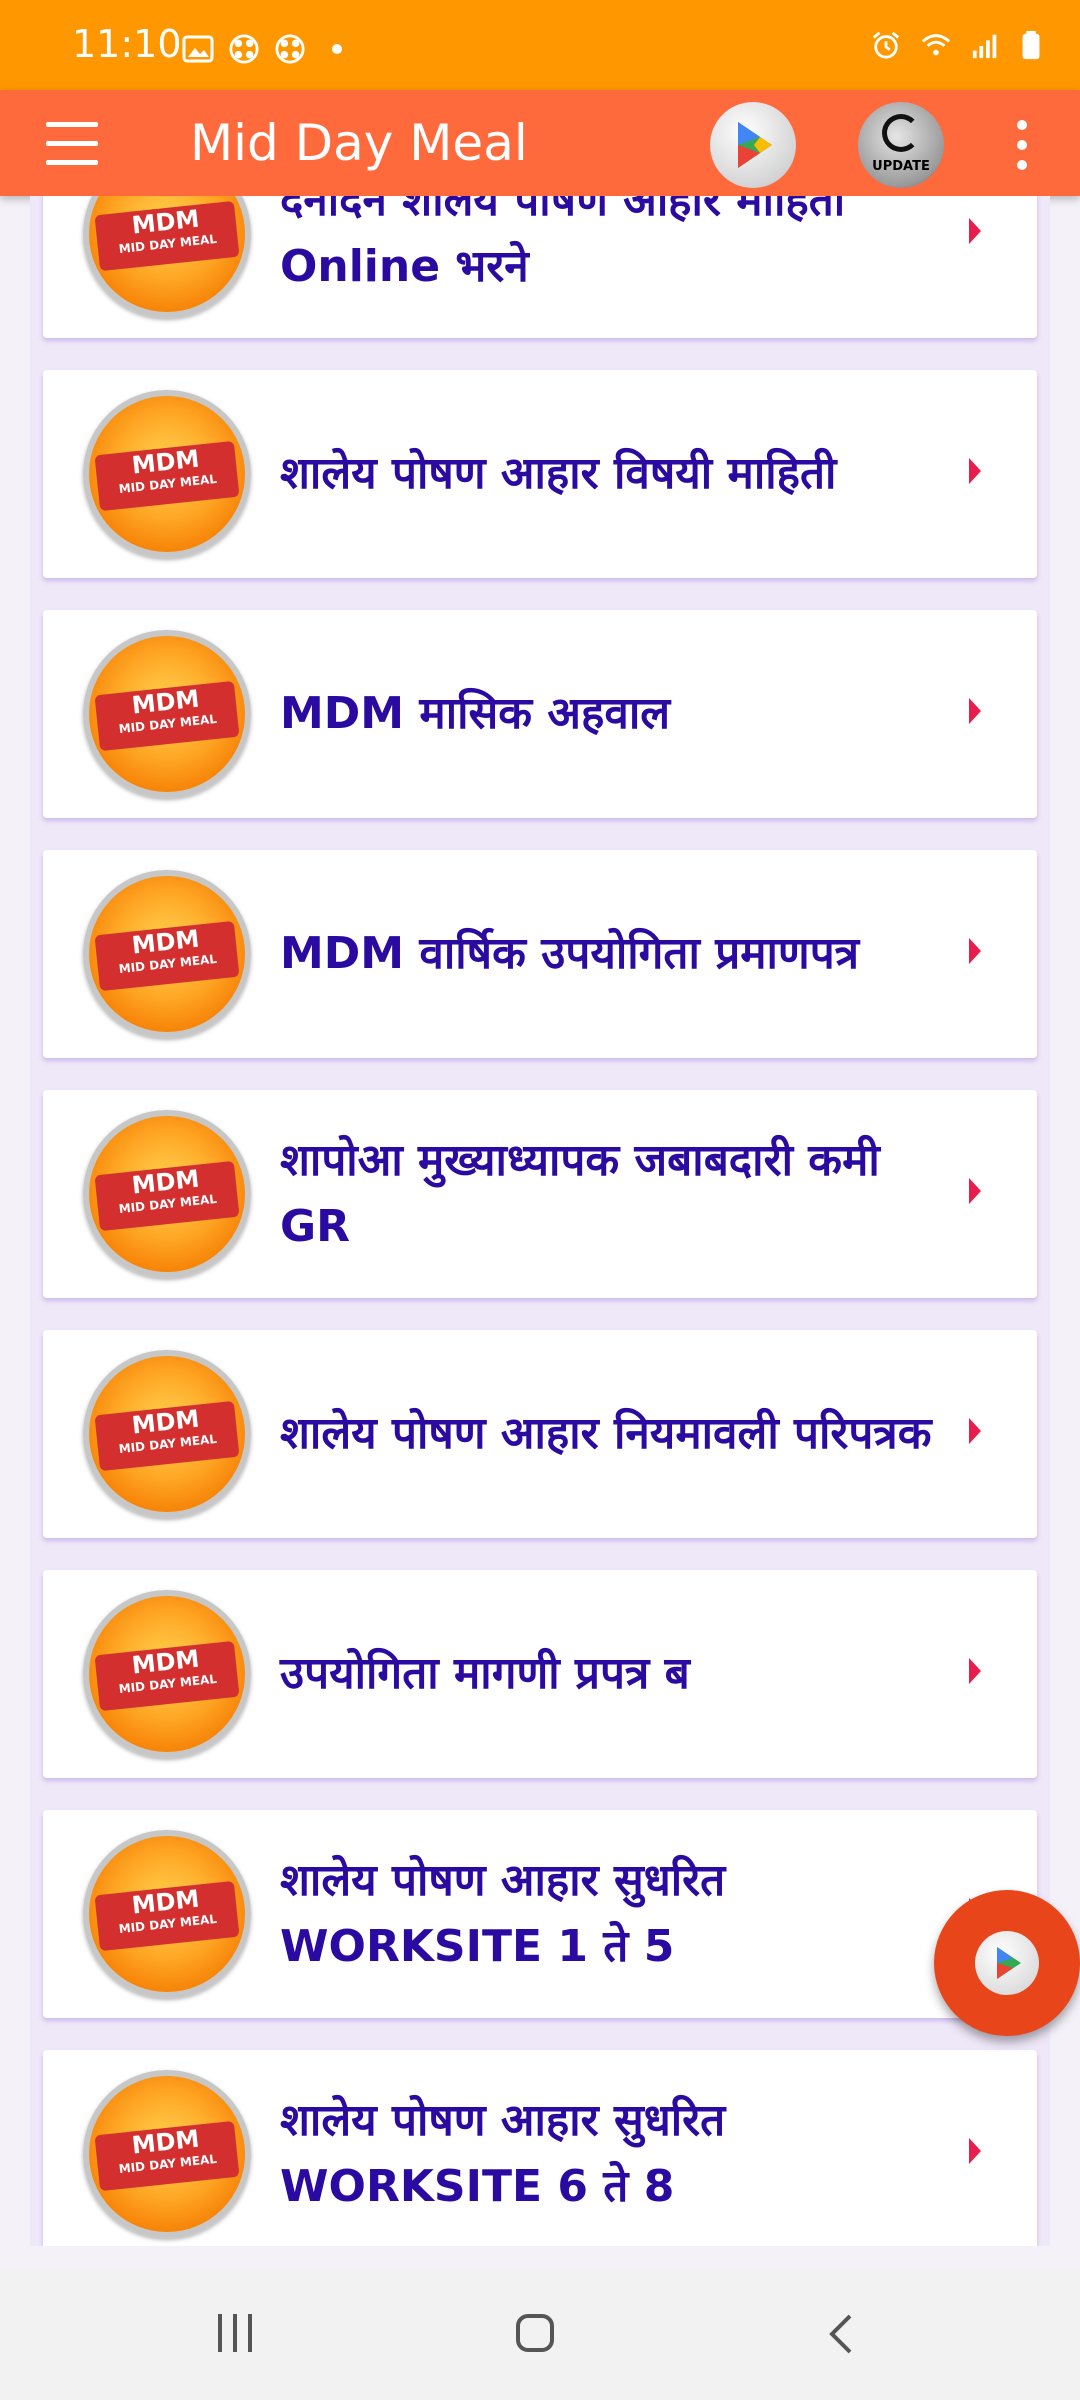 This screenshot has width=1080, height=2400. I want to click on list-item-label: शालेय पोषण आहार नियमावली परिपत्रक, so click(606, 1433).